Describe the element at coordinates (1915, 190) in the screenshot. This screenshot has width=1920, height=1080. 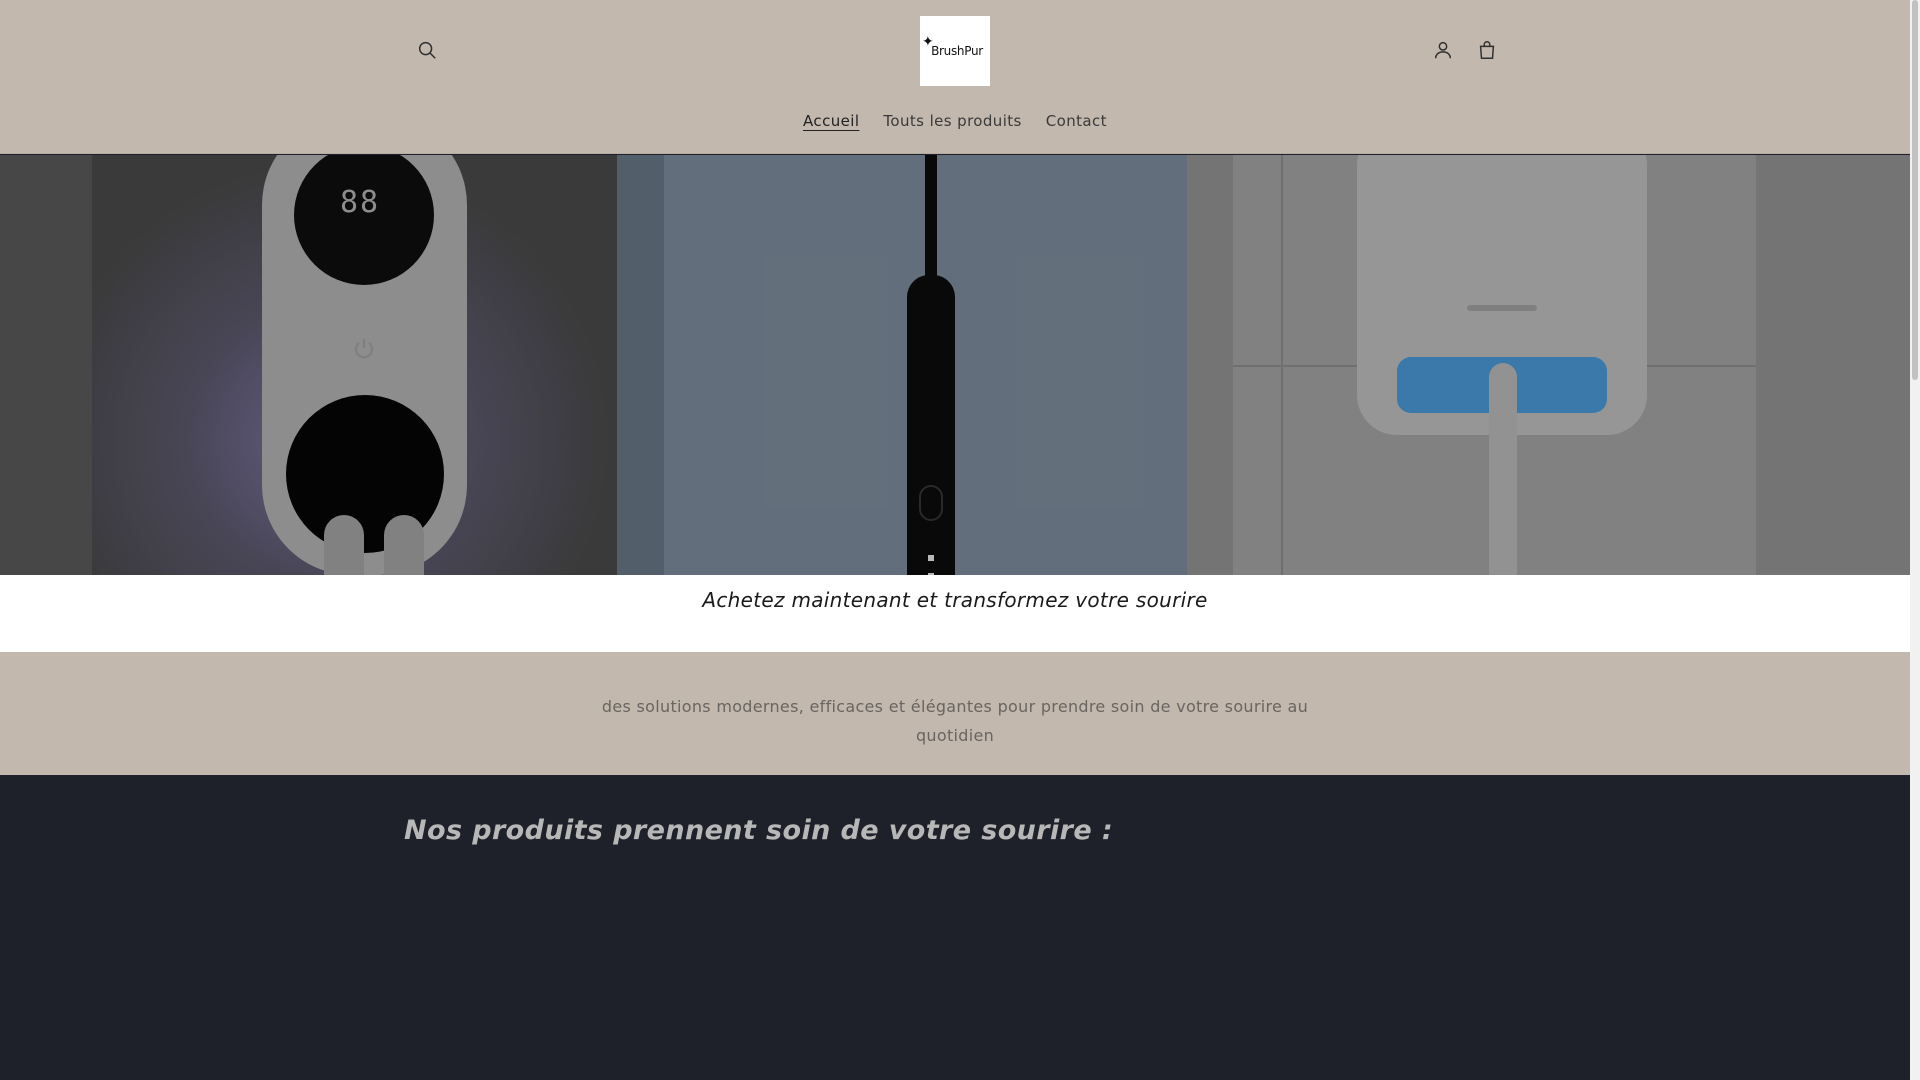
I see `scrollbar-thumb` at that location.